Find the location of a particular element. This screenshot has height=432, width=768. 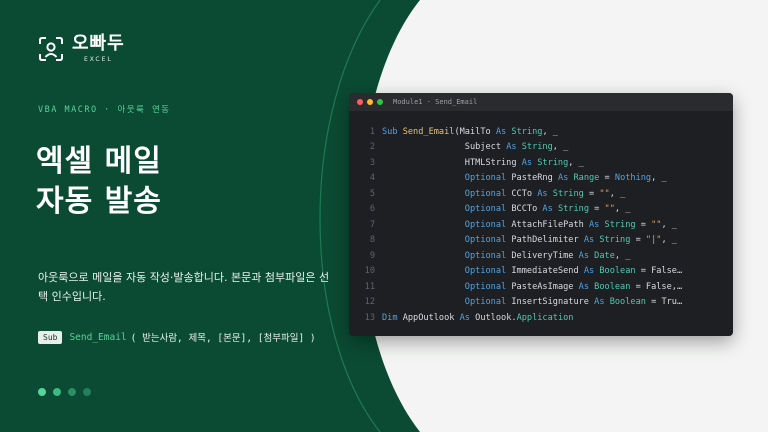

code-line: 3 HTMLString As String, _ is located at coordinates (541, 163).